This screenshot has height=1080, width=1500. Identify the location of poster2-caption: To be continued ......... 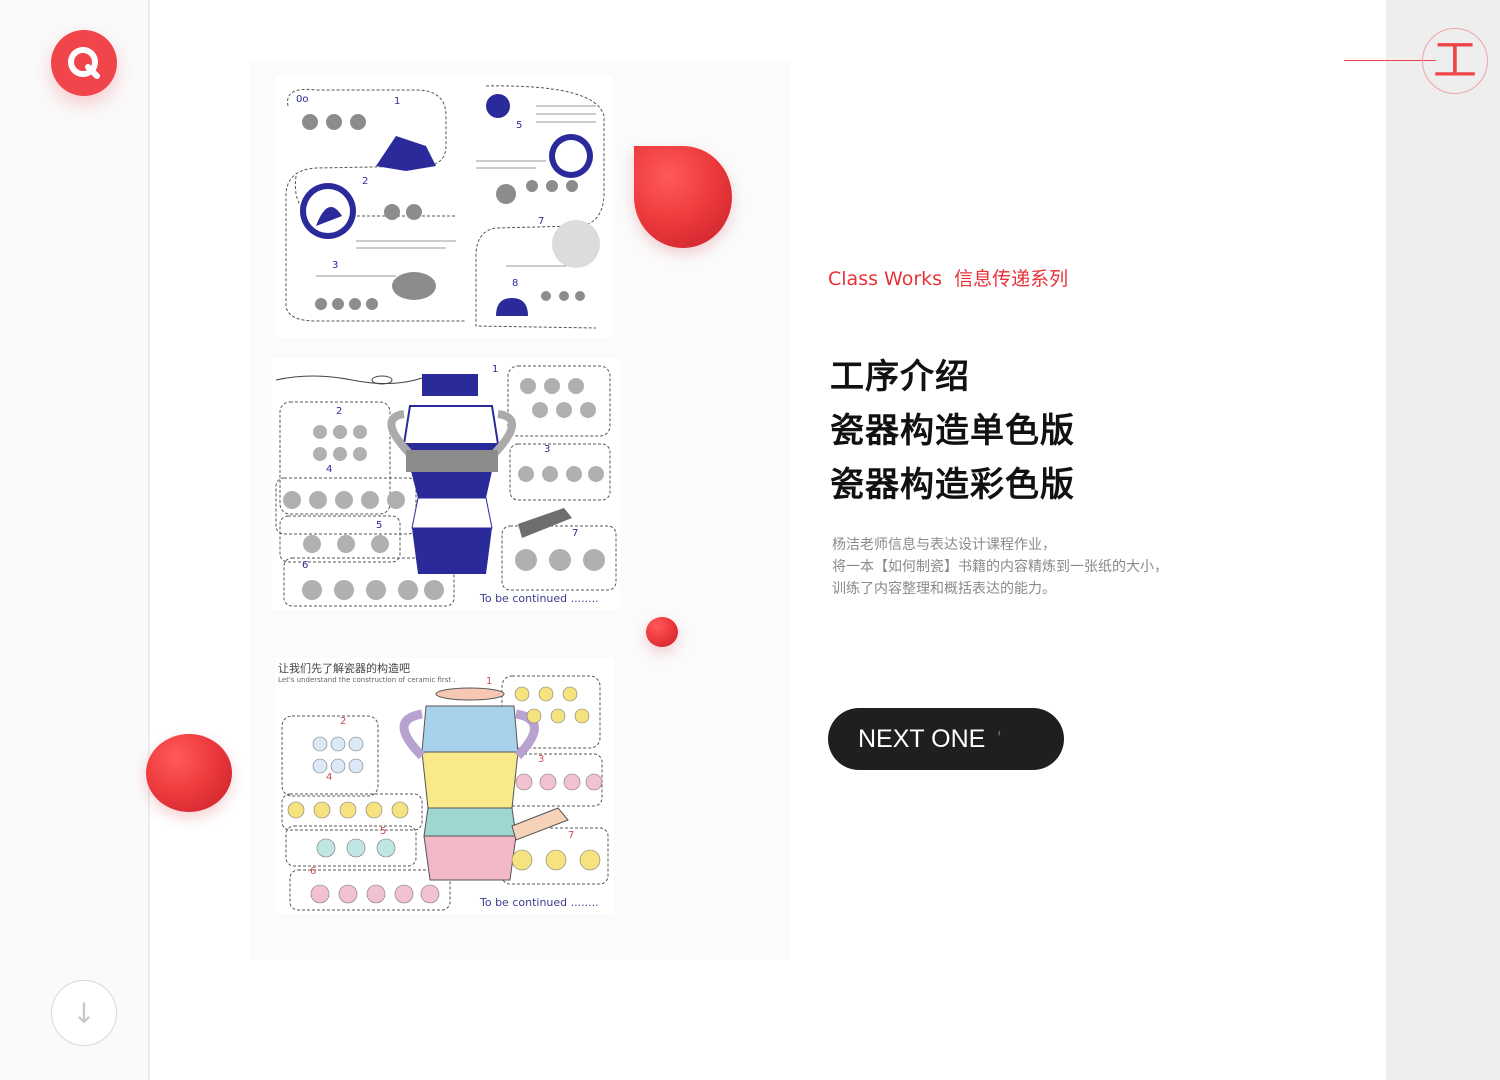
(539, 598).